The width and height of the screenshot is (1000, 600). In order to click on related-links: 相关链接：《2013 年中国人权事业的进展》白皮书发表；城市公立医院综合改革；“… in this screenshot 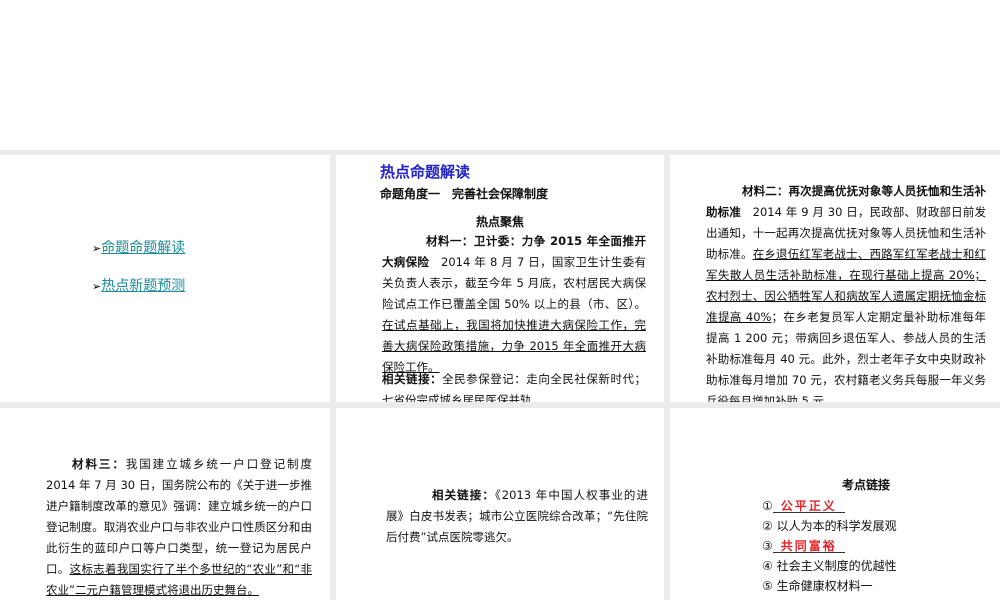, I will do `click(517, 516)`.